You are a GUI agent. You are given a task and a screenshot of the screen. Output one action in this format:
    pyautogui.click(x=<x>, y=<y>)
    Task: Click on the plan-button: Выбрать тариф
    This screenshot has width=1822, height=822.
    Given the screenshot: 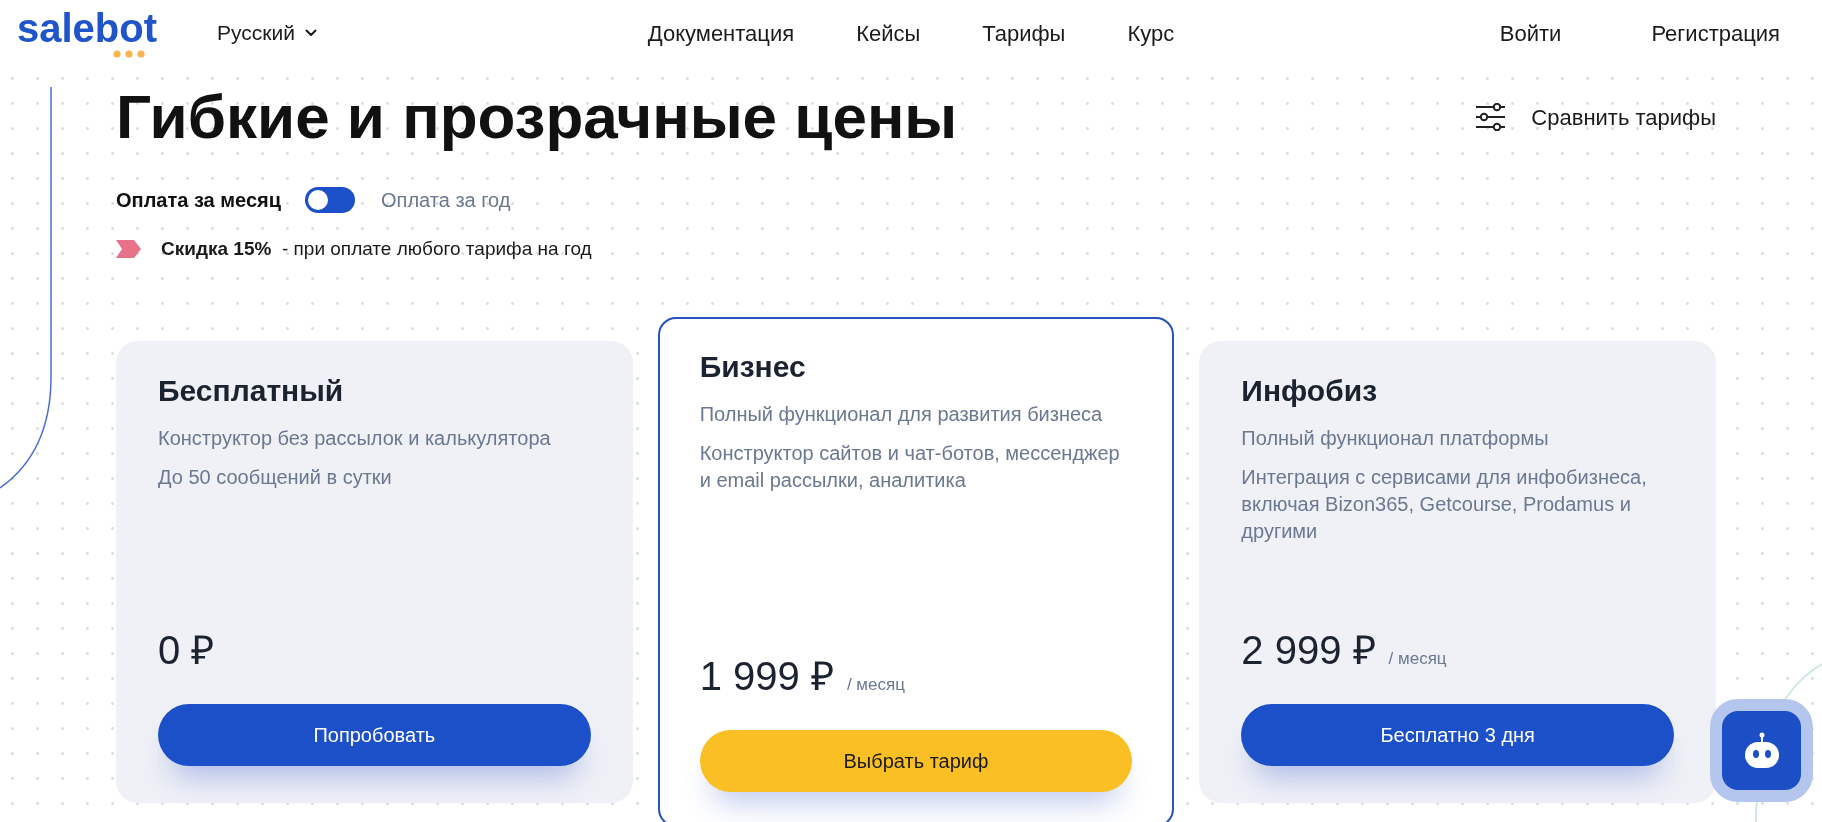 What is the action you would take?
    pyautogui.click(x=916, y=760)
    